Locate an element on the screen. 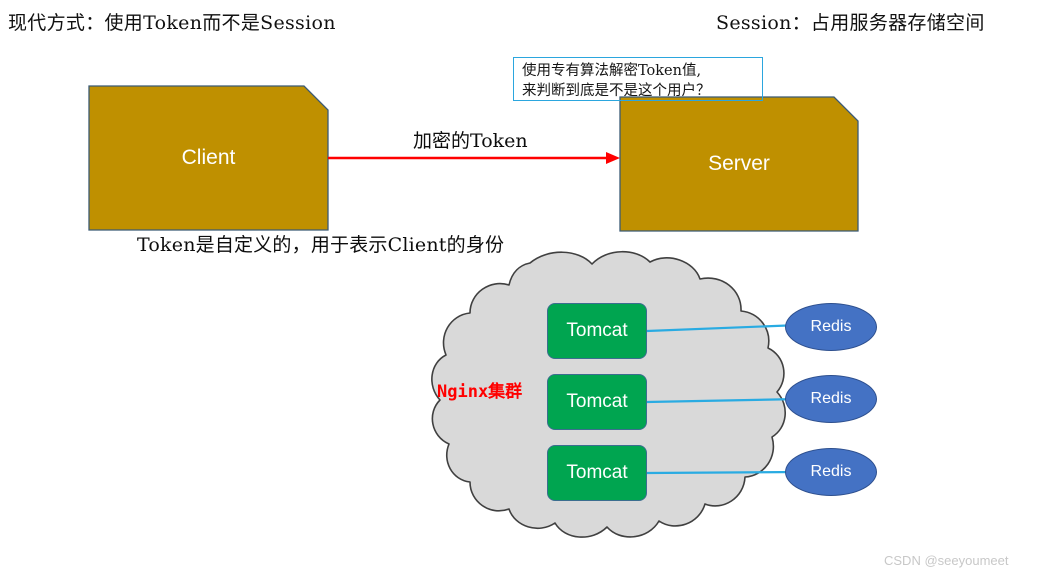 This screenshot has width=1048, height=579. page-title-left: 现代方式：使用Token而不是Session is located at coordinates (172, 23).